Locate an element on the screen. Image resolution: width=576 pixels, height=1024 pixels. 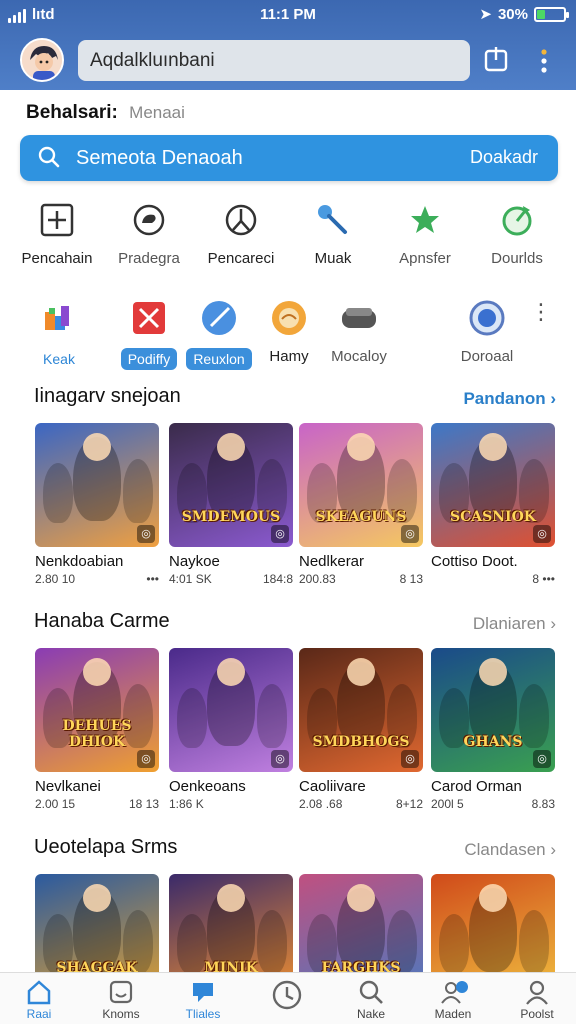
game-card: SMDEMOUS ◎ Naykoe 4:01 SK 184:8 is located at coordinates (231, 504).